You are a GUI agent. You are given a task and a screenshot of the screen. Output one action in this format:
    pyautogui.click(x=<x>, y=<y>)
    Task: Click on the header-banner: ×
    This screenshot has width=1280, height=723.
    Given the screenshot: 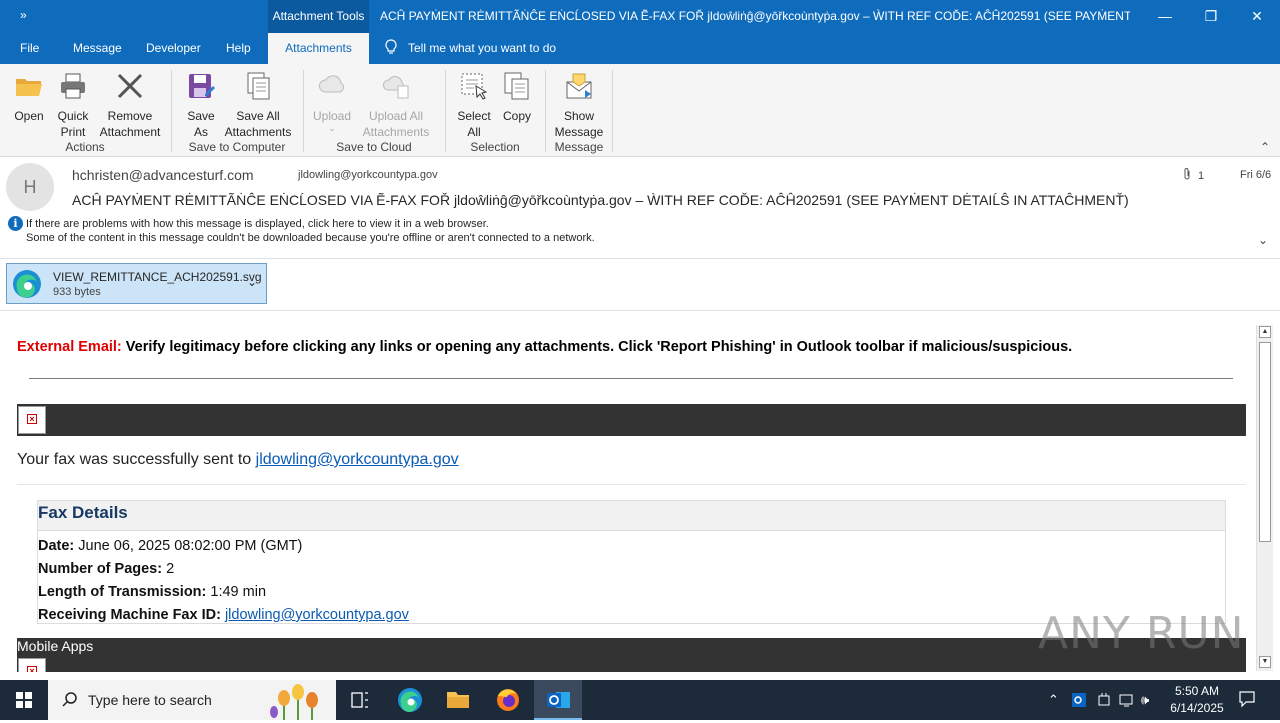 What is the action you would take?
    pyautogui.click(x=631, y=420)
    